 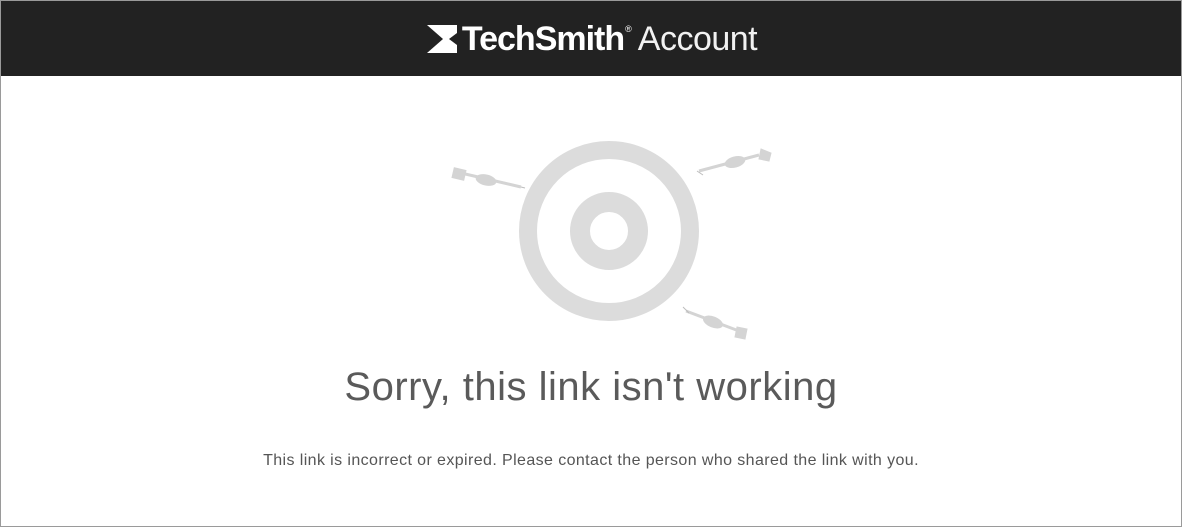 I want to click on techsmith-account-logo: TechSmith ® Account, so click(x=592, y=39).